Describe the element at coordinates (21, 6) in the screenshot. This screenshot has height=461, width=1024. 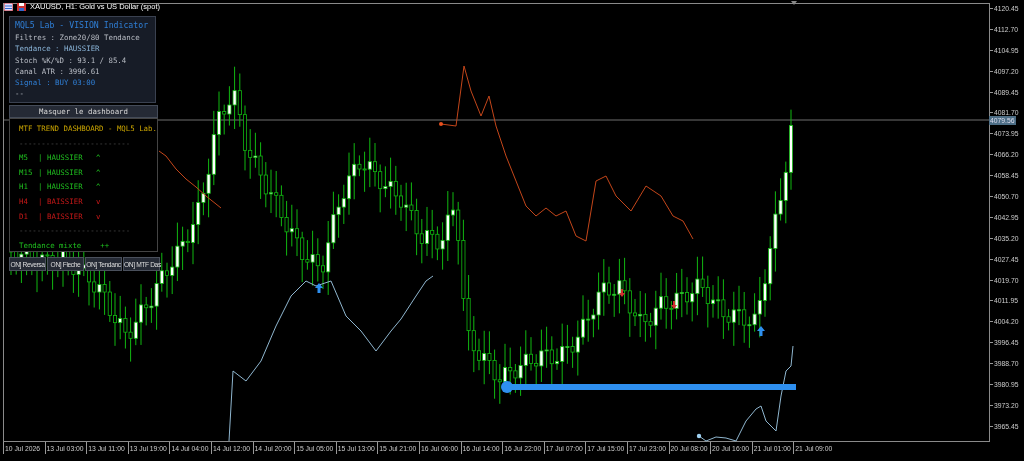
I see `save-icon` at that location.